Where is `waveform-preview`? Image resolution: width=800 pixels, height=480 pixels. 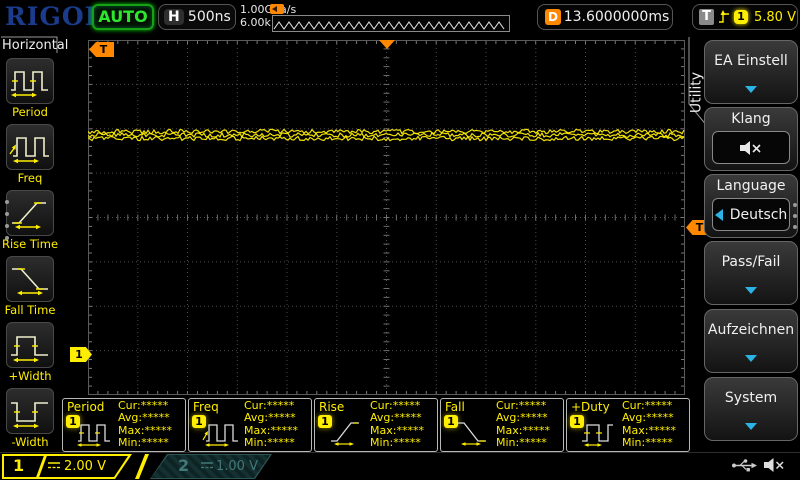 waveform-preview is located at coordinates (391, 23).